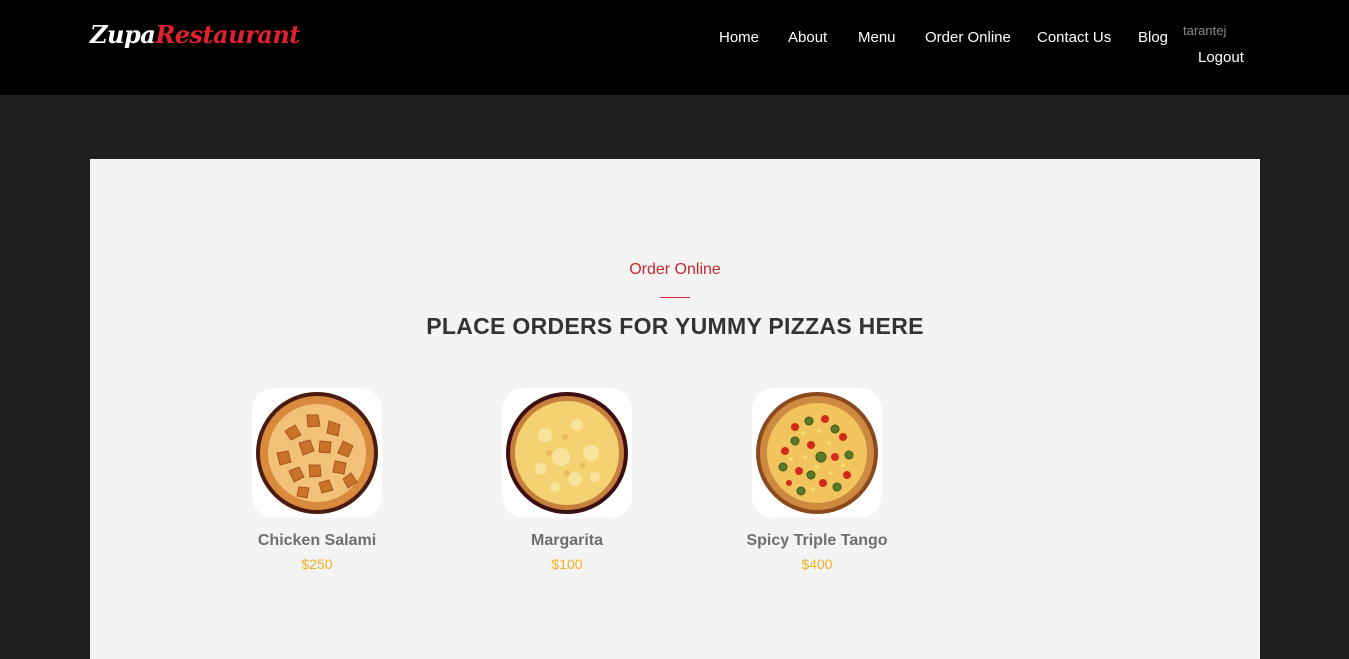  Describe the element at coordinates (739, 37) in the screenshot. I see `nav-home: Home` at that location.